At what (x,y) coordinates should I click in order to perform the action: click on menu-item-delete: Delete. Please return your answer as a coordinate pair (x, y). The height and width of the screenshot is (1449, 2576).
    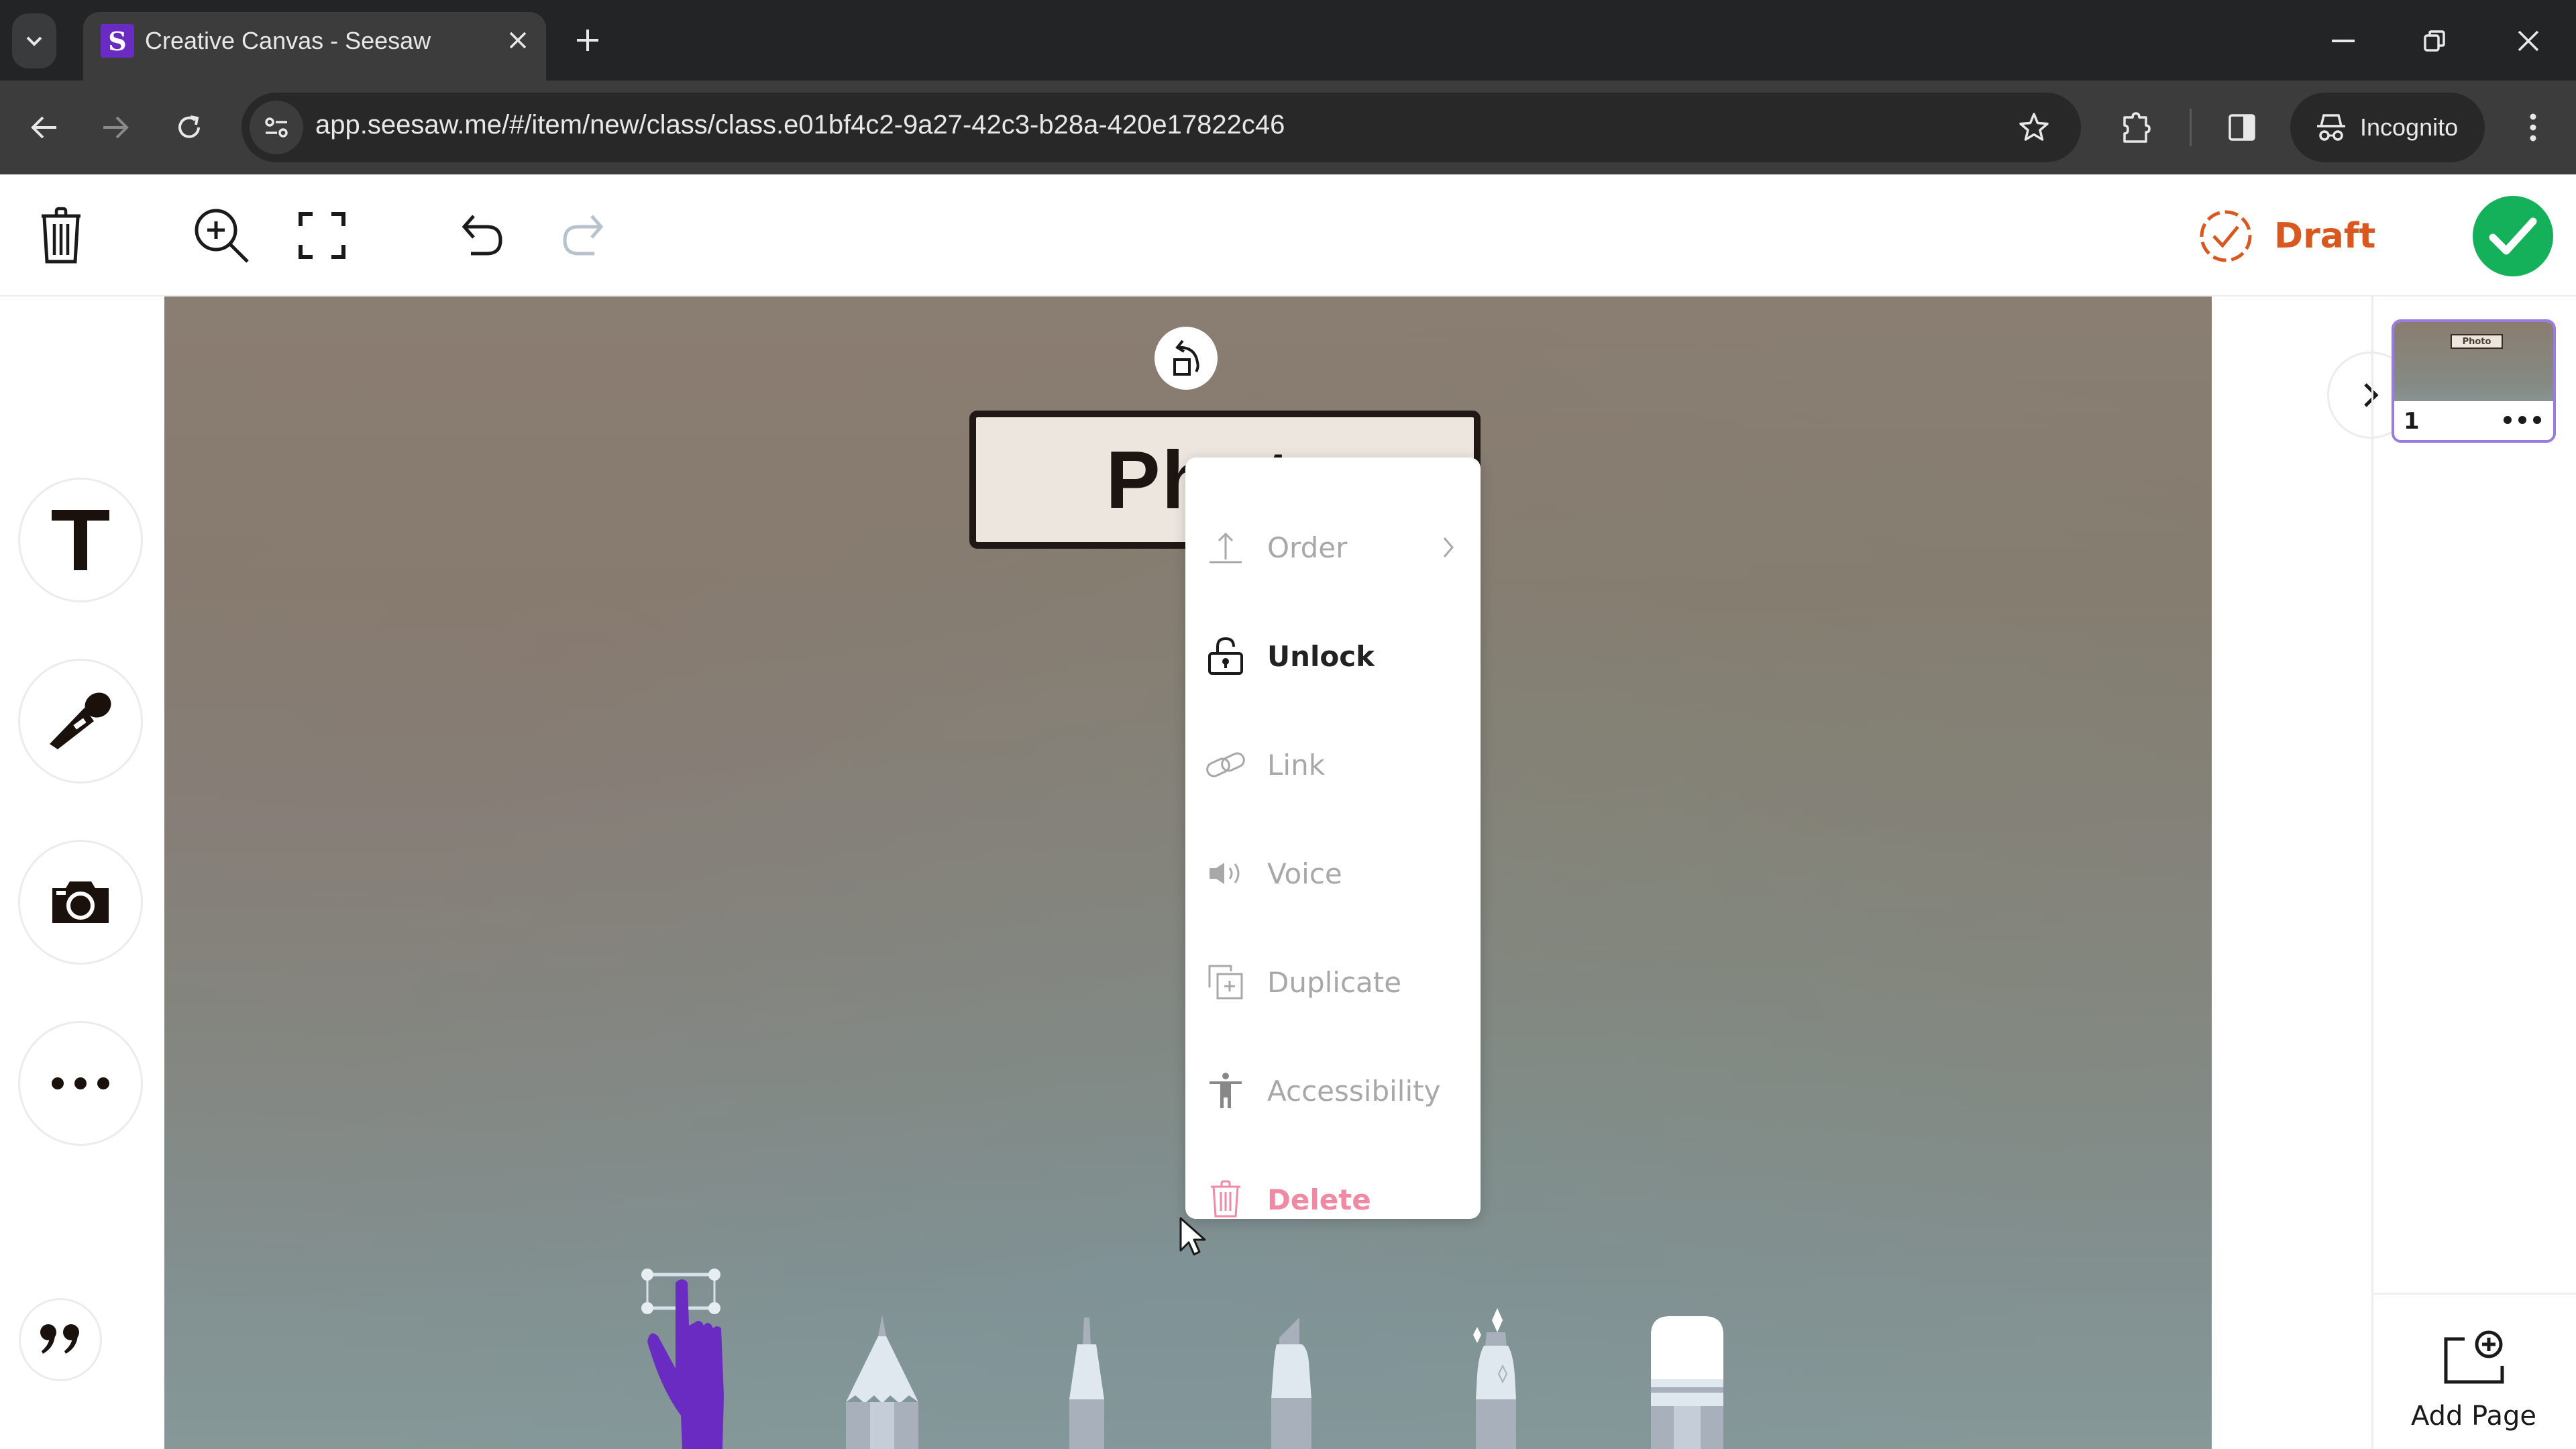
    Looking at the image, I should click on (1333, 1199).